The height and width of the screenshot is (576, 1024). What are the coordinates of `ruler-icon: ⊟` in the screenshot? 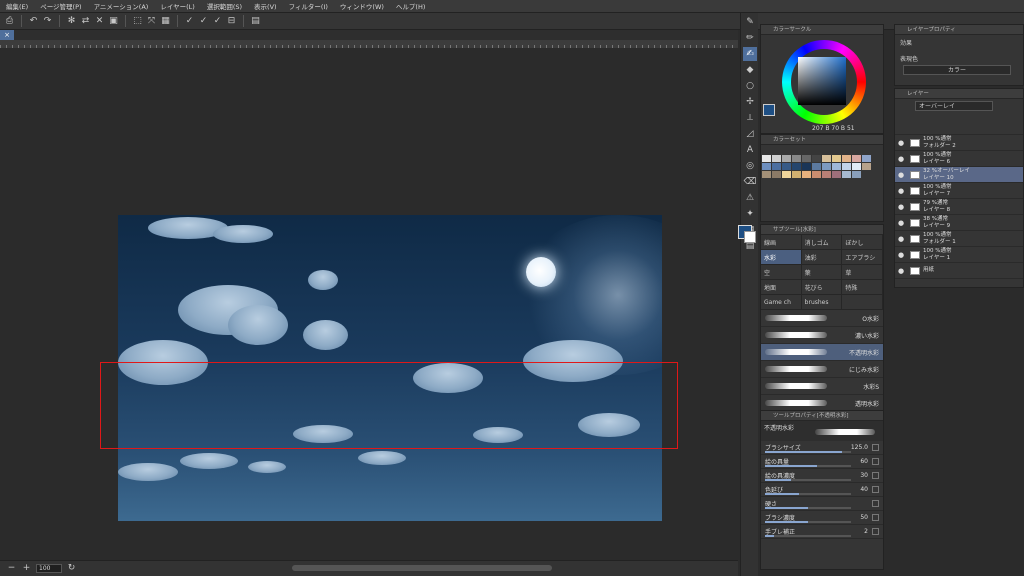 It's located at (231, 21).